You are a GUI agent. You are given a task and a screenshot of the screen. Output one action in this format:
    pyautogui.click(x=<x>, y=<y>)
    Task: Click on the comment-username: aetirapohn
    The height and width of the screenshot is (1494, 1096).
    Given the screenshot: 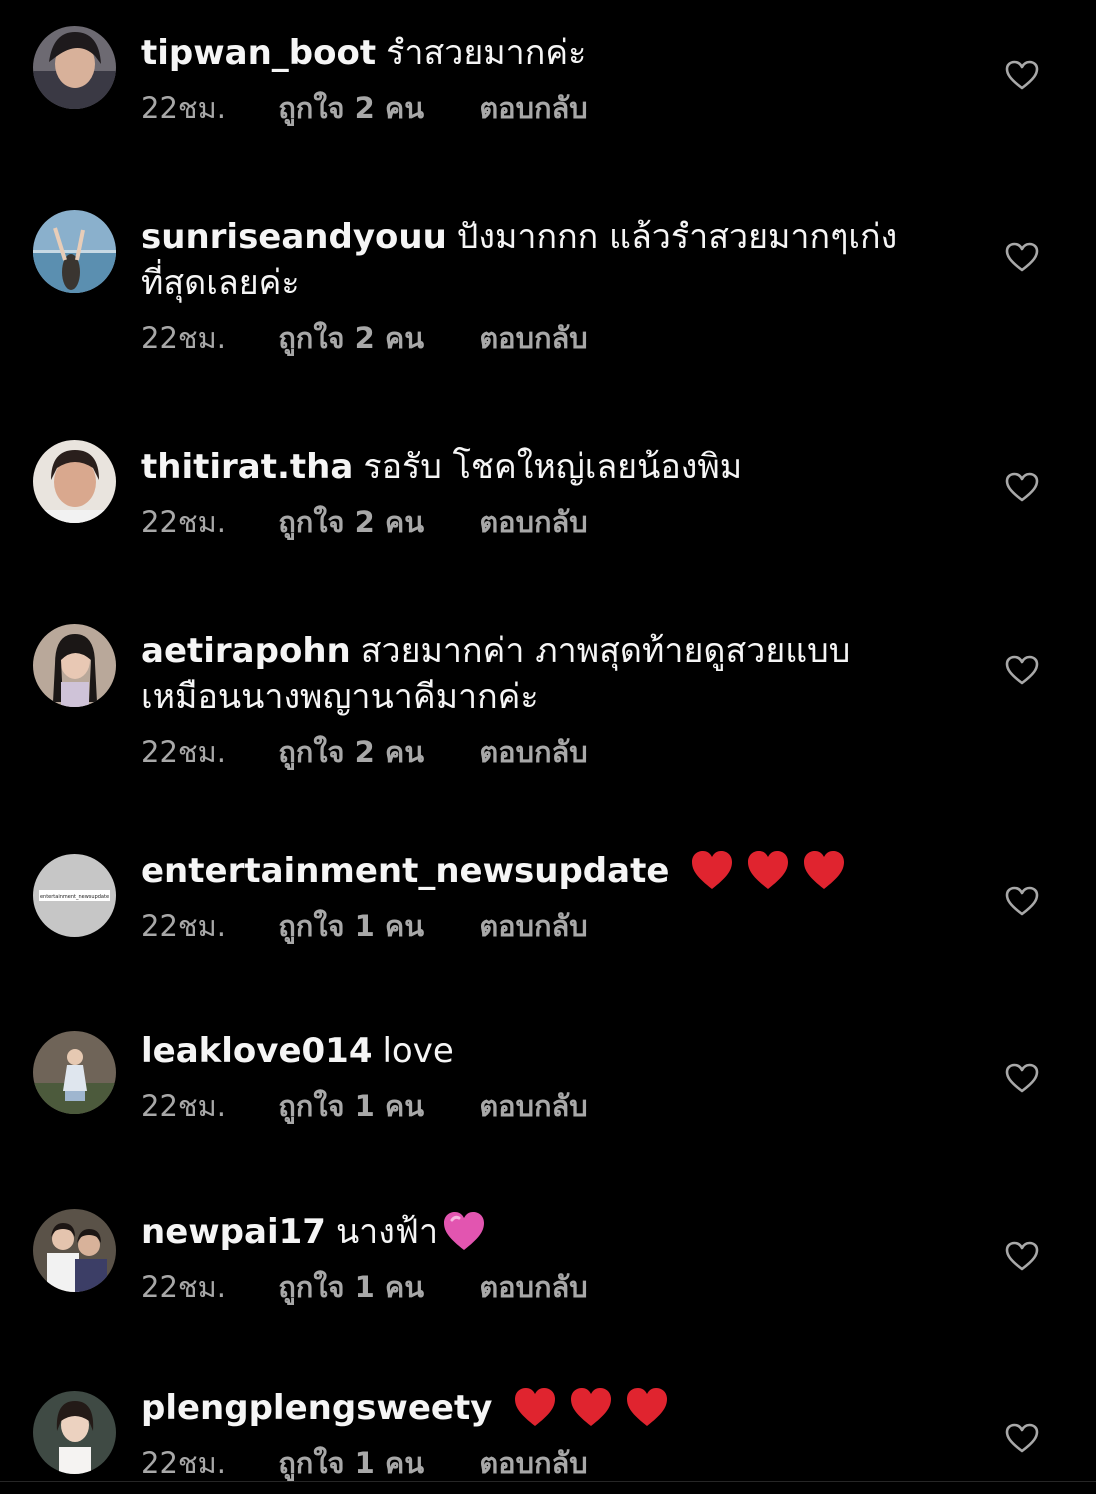 What is the action you would take?
    pyautogui.click(x=246, y=651)
    